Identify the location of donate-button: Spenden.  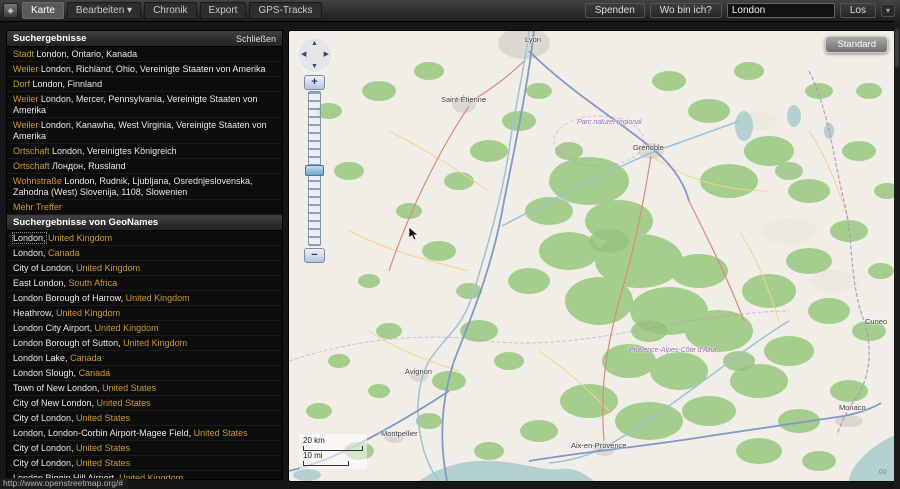
(614, 10).